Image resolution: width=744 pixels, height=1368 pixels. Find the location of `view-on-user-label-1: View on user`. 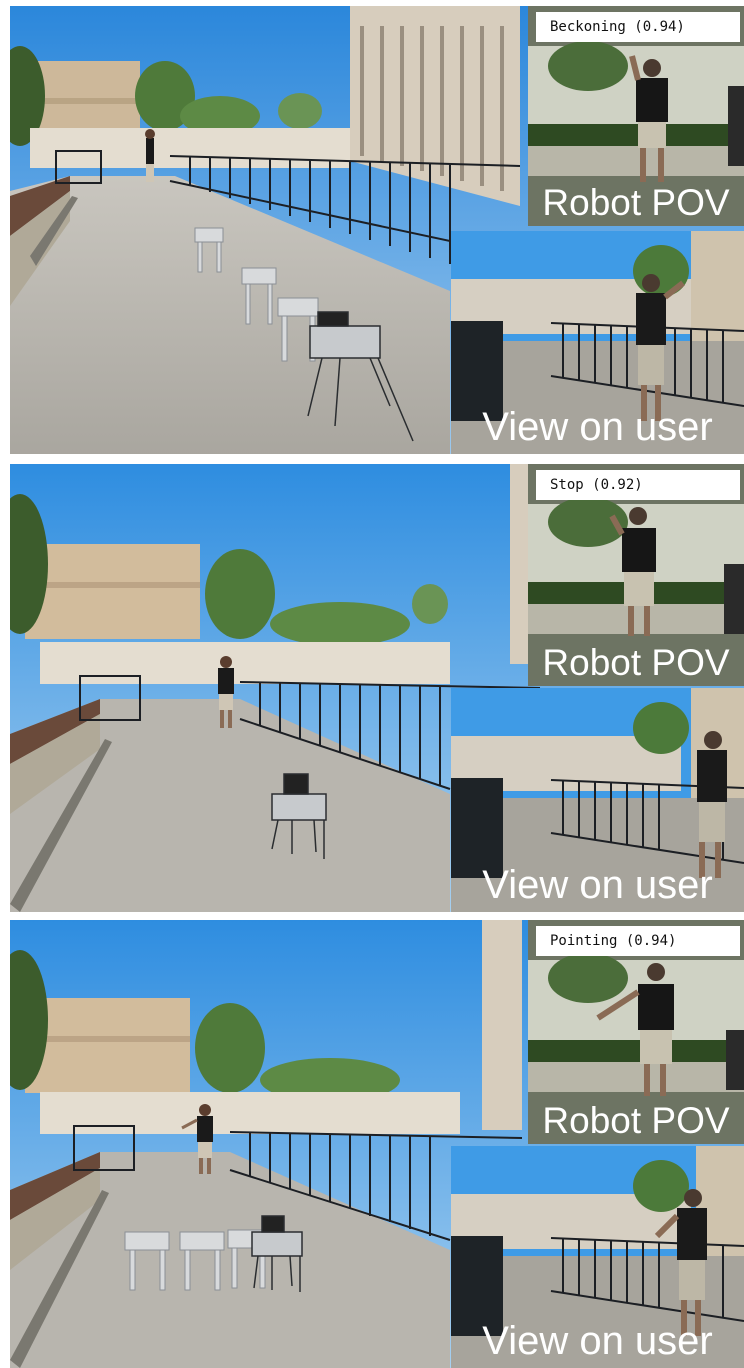

view-on-user-label-1: View on user is located at coordinates (597, 427).